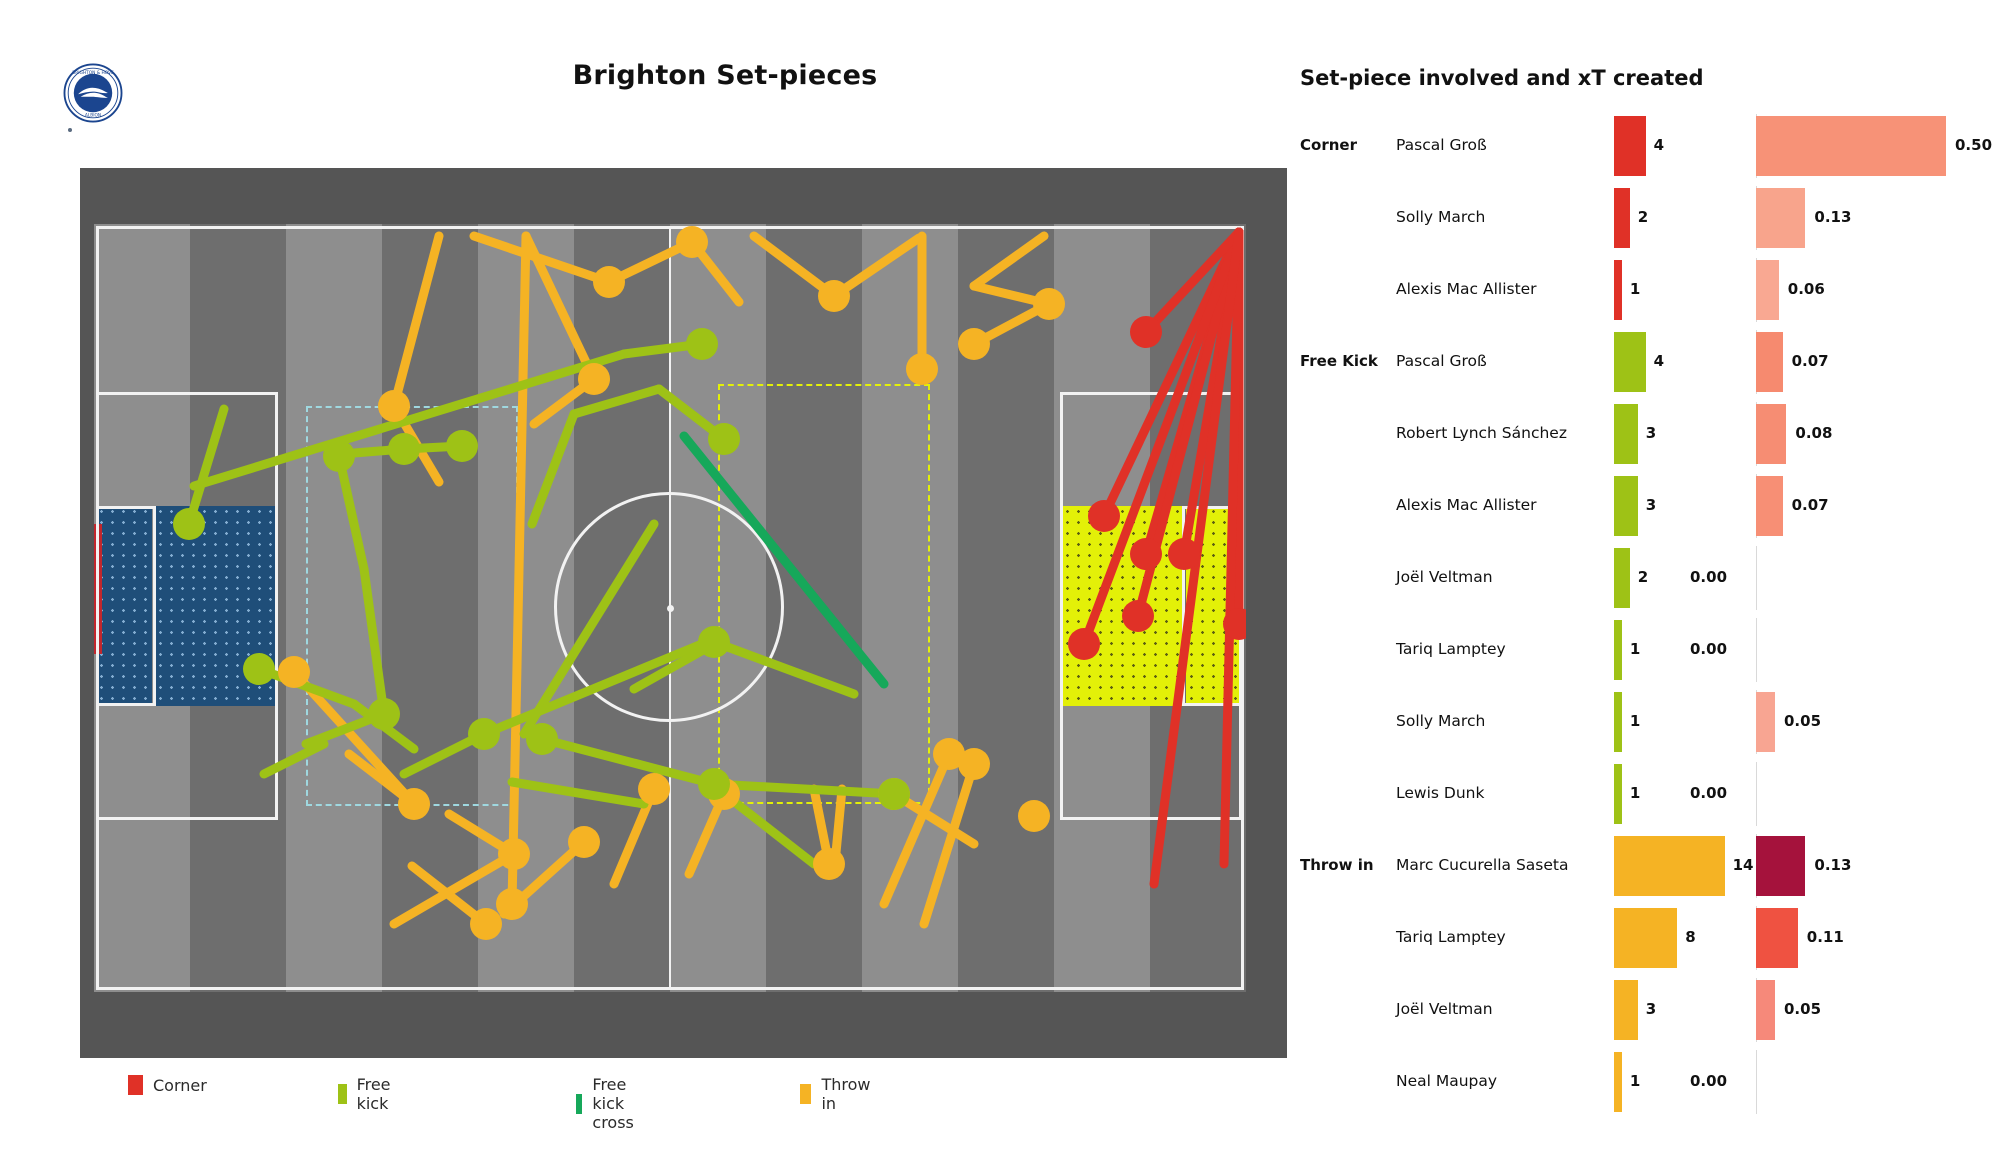  Describe the element at coordinates (1481, 433) in the screenshot. I see `player-name: Robert Lynch Sánchez` at that location.